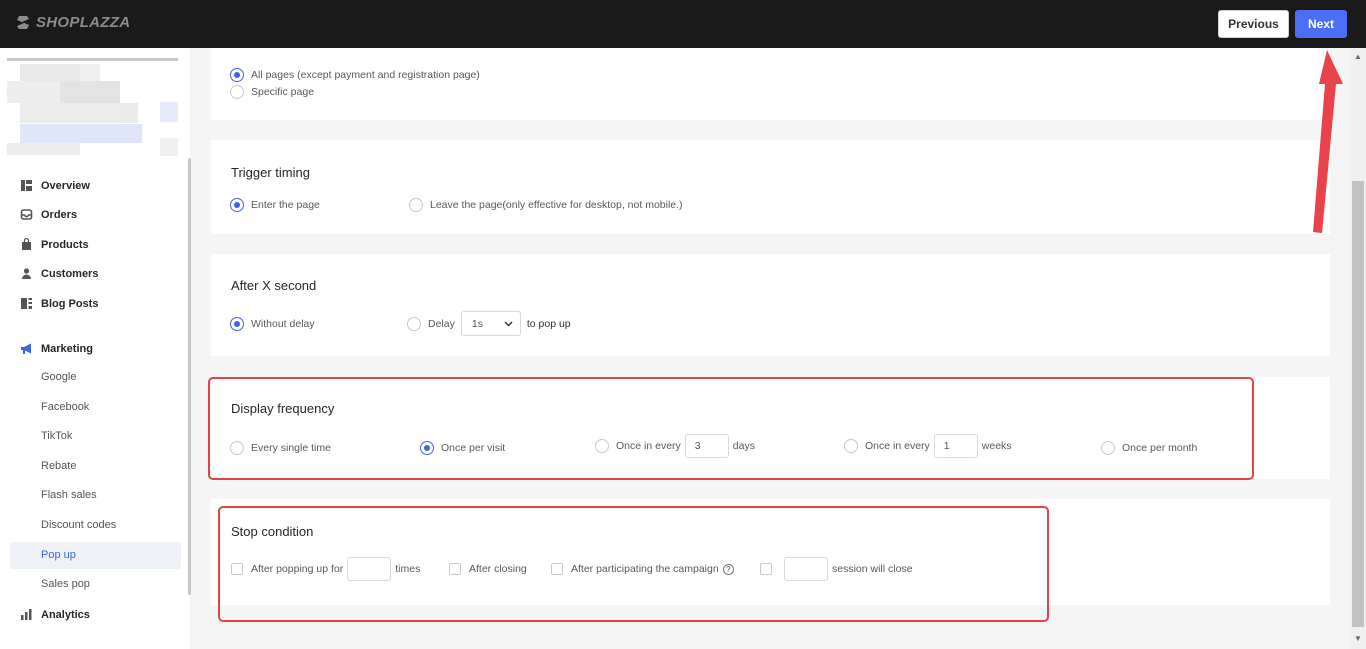  Describe the element at coordinates (65, 407) in the screenshot. I see `sidebar-subitem-facebook: Facebook` at that location.